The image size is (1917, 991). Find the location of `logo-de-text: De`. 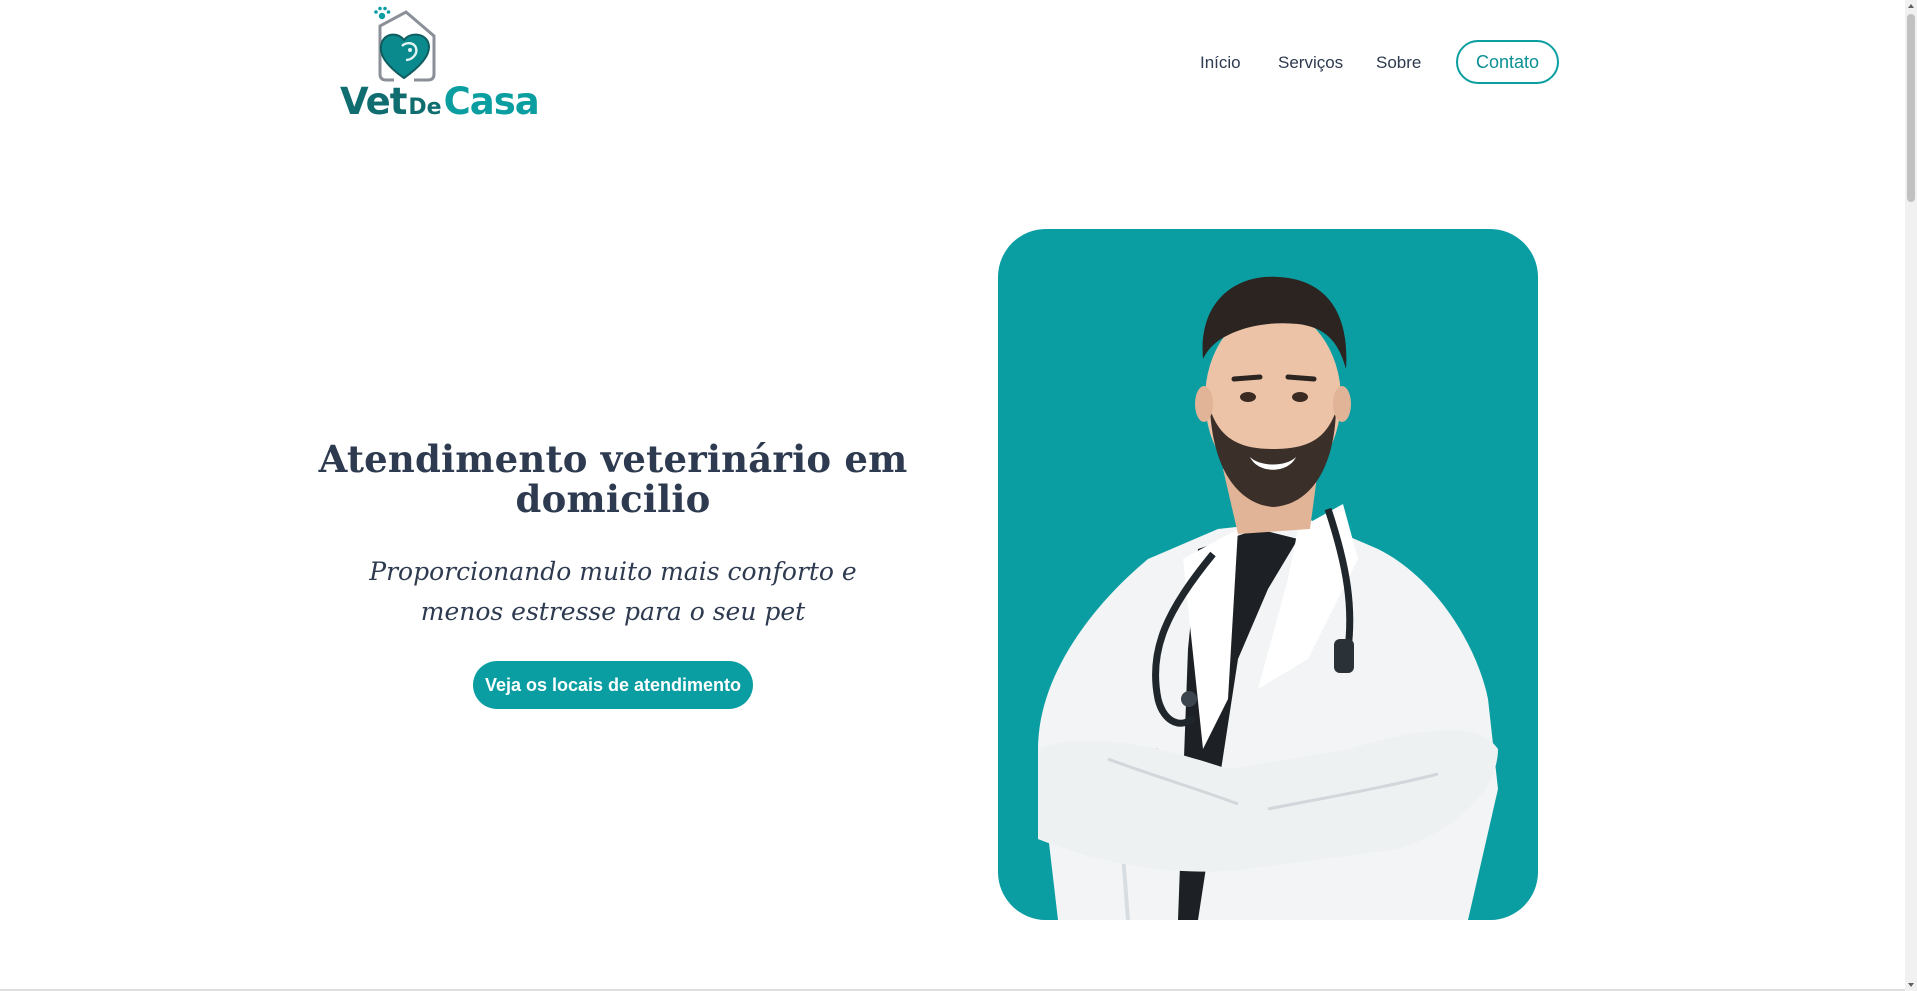

logo-de-text: De is located at coordinates (425, 107).